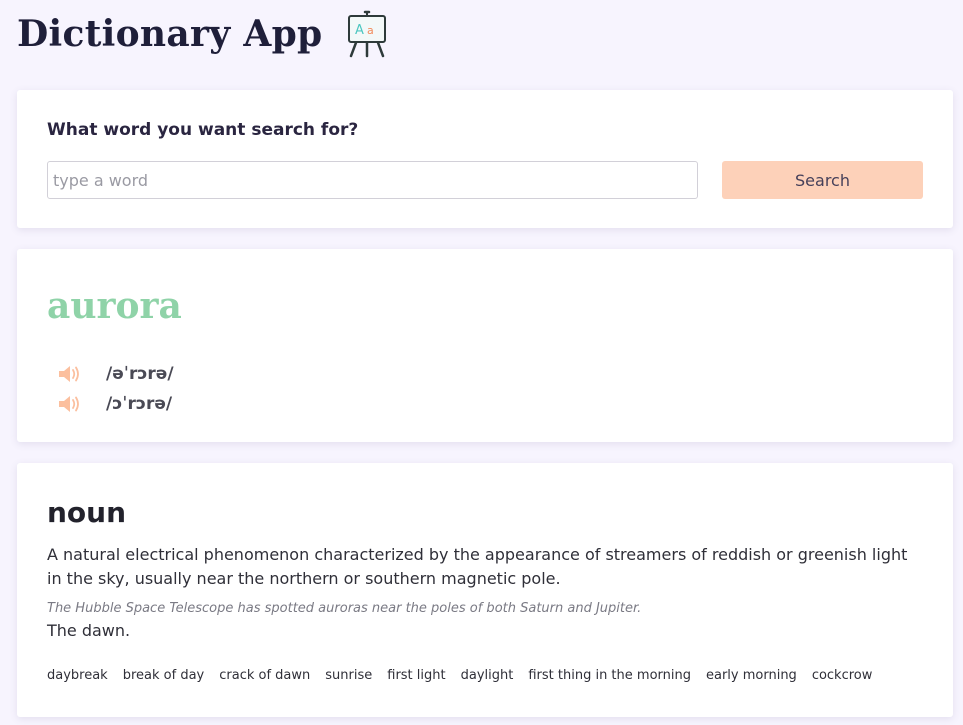  Describe the element at coordinates (348, 675) in the screenshot. I see `synonym-item: sunrise` at that location.